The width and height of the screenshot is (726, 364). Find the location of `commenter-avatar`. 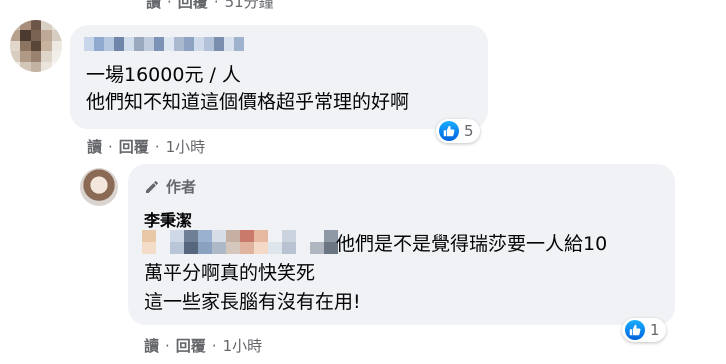

commenter-avatar is located at coordinates (36, 46).